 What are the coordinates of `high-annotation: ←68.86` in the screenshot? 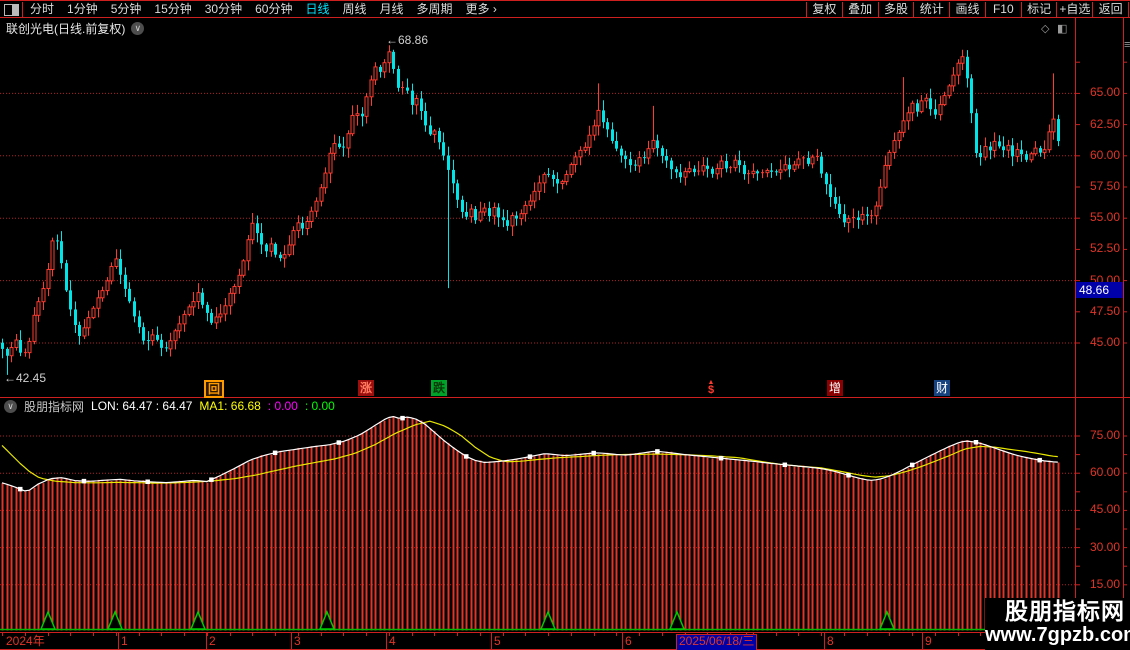 It's located at (407, 40).